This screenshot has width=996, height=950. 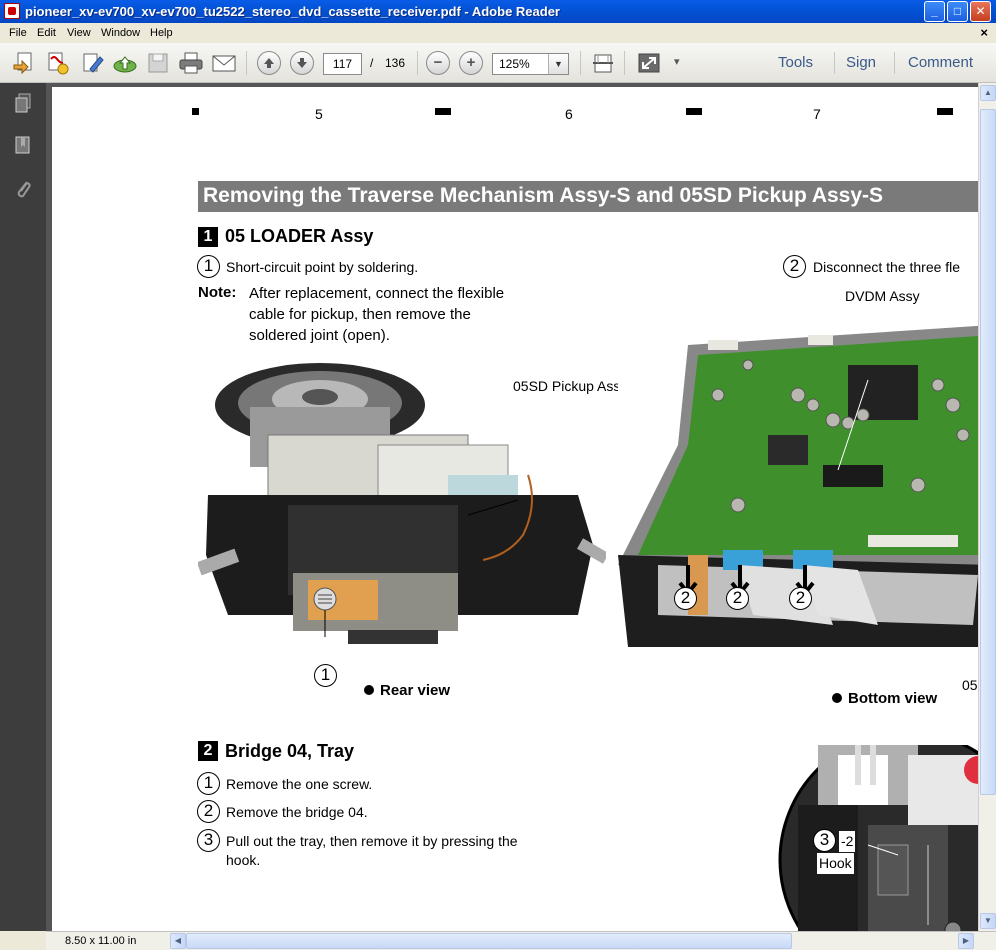 I want to click on menu-help: Help, so click(x=161, y=33).